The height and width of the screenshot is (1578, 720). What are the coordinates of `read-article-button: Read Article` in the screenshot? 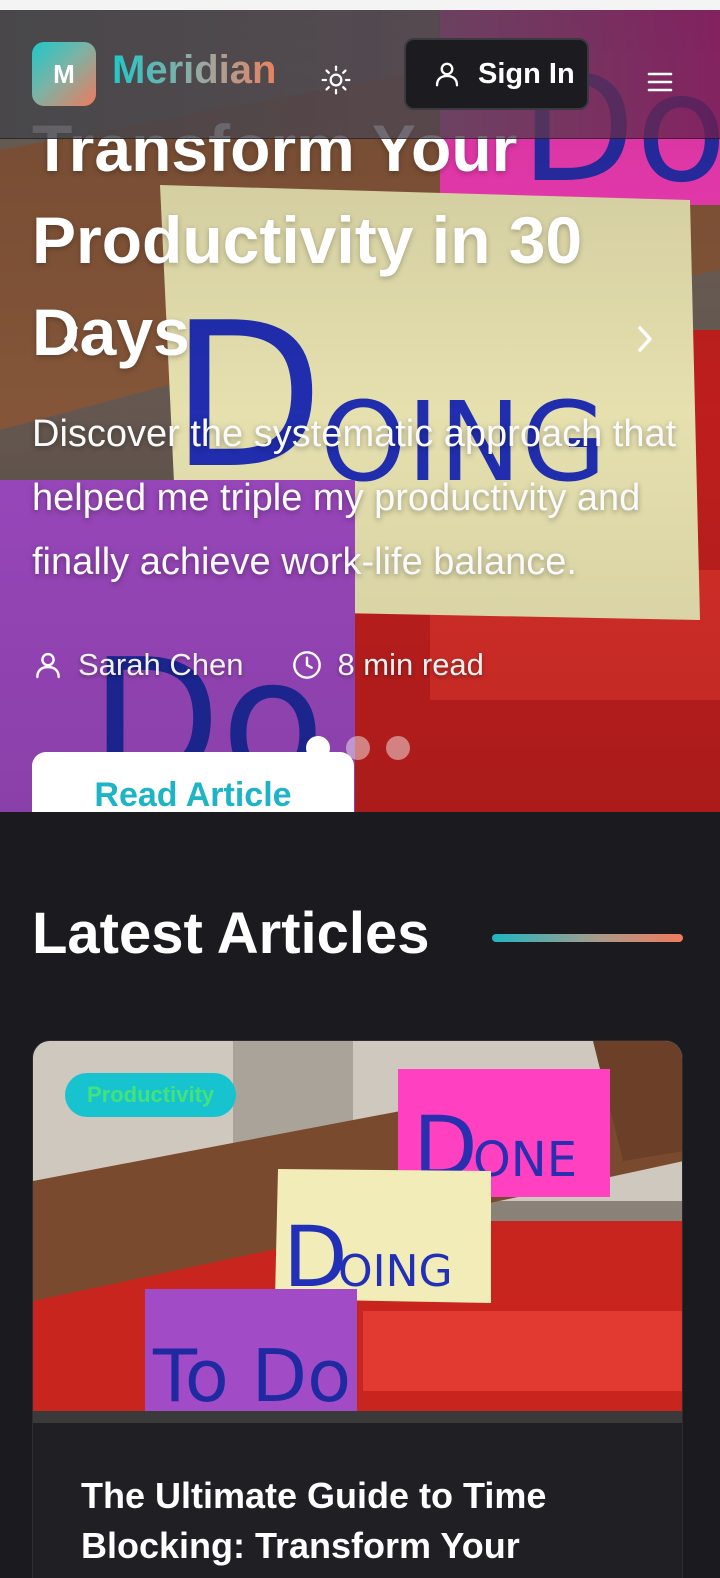 It's located at (193, 782).